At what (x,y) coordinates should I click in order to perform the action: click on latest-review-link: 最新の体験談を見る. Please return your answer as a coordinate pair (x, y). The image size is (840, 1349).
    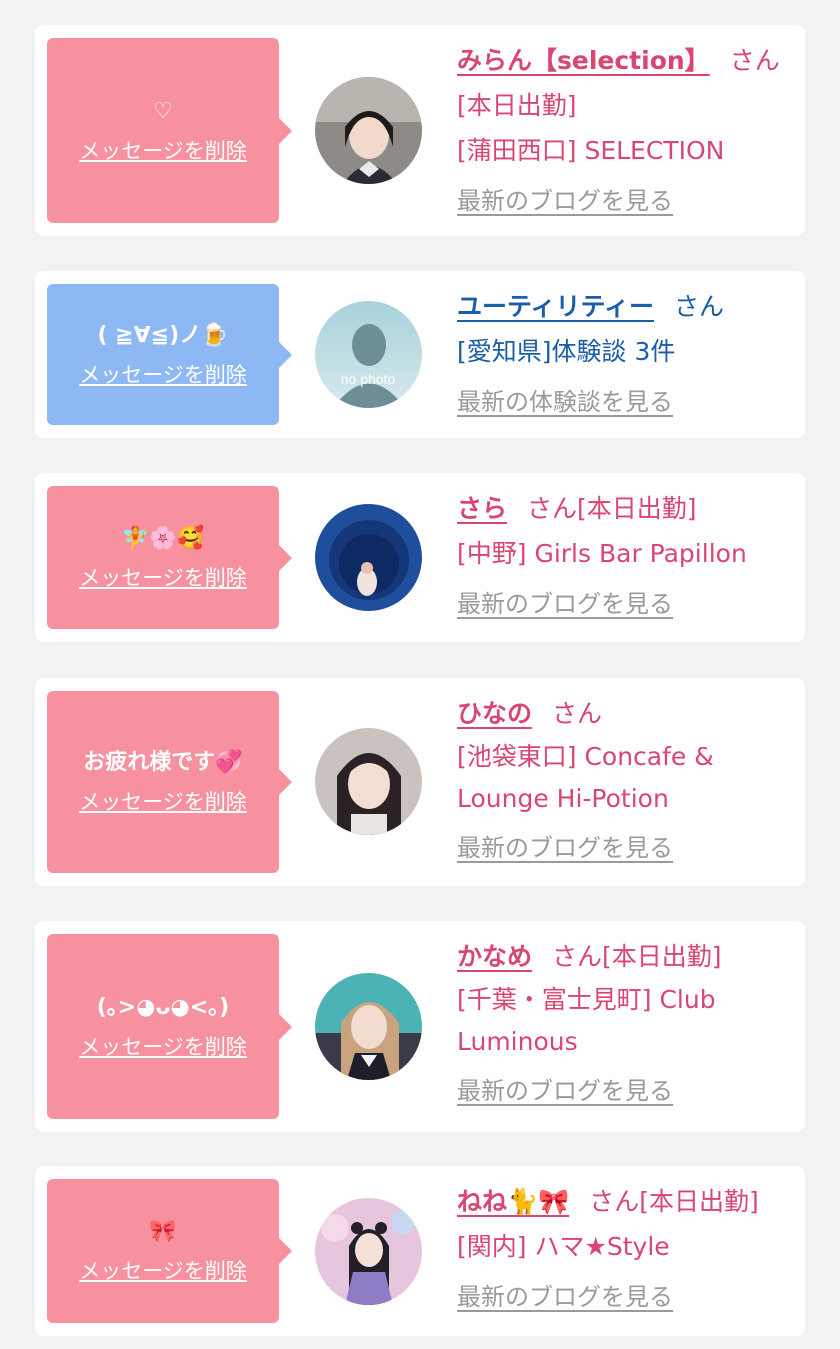
    Looking at the image, I should click on (565, 399).